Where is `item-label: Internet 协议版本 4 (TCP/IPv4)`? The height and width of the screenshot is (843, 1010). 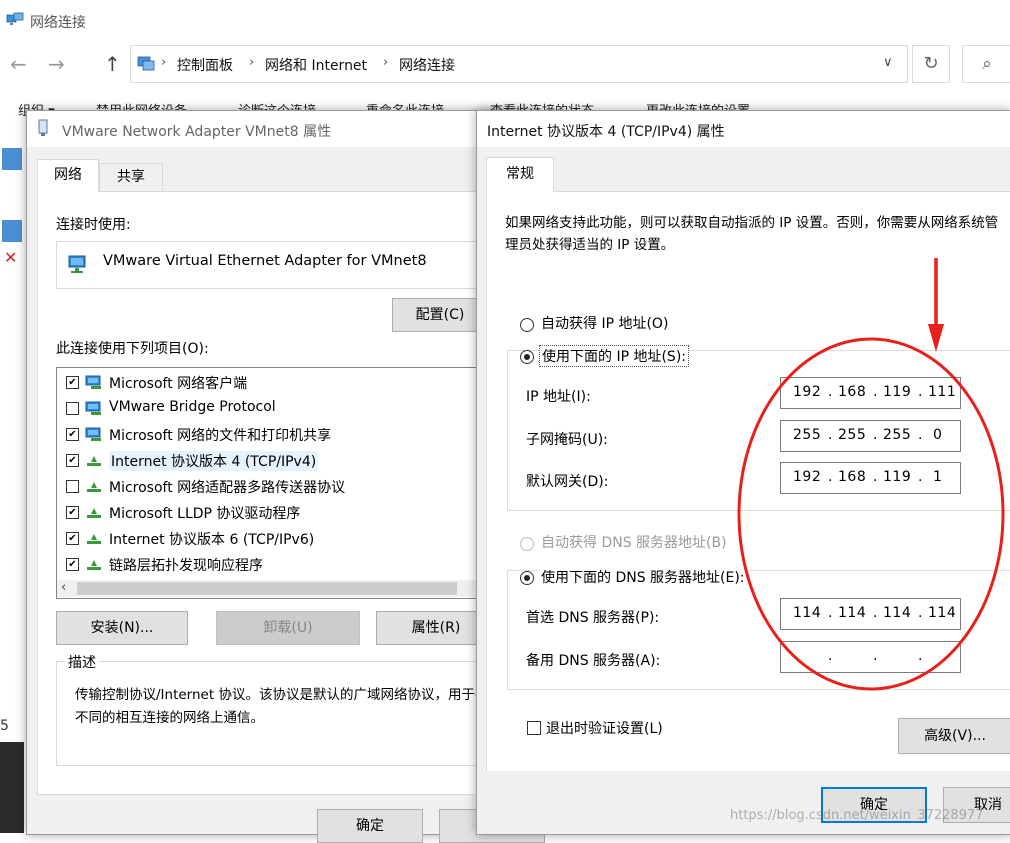
item-label: Internet 协议版本 4 (TCP/IPv4) is located at coordinates (214, 461).